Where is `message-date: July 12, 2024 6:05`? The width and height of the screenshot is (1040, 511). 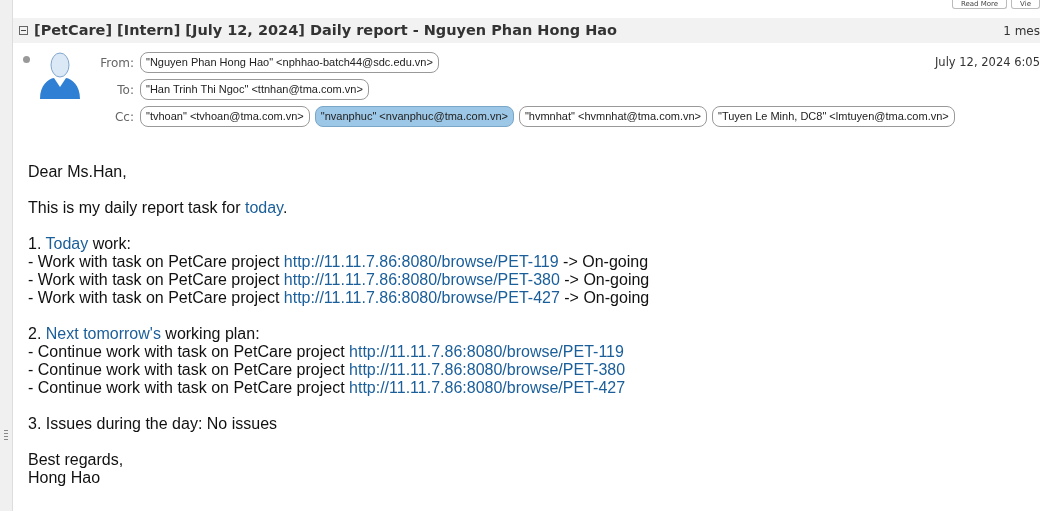
message-date: July 12, 2024 6:05 is located at coordinates (987, 62).